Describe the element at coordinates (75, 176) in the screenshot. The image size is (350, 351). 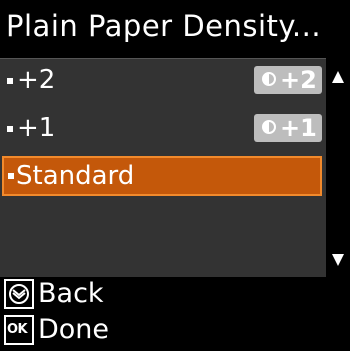
I see `option-label: Standard` at that location.